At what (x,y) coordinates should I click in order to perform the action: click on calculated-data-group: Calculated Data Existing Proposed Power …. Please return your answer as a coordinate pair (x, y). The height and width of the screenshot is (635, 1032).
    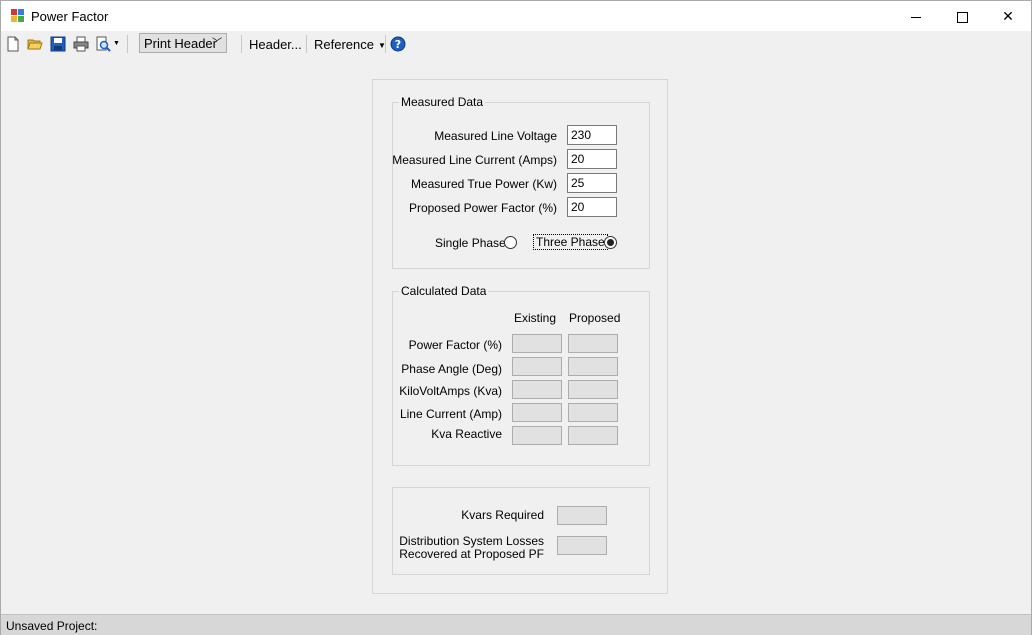
    Looking at the image, I should click on (521, 375).